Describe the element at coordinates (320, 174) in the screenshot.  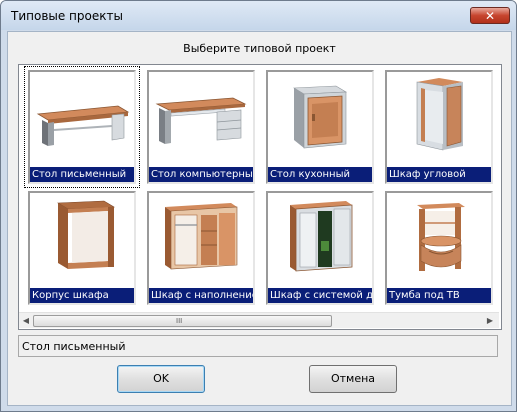
I see `project-label: Стол кухонный` at that location.